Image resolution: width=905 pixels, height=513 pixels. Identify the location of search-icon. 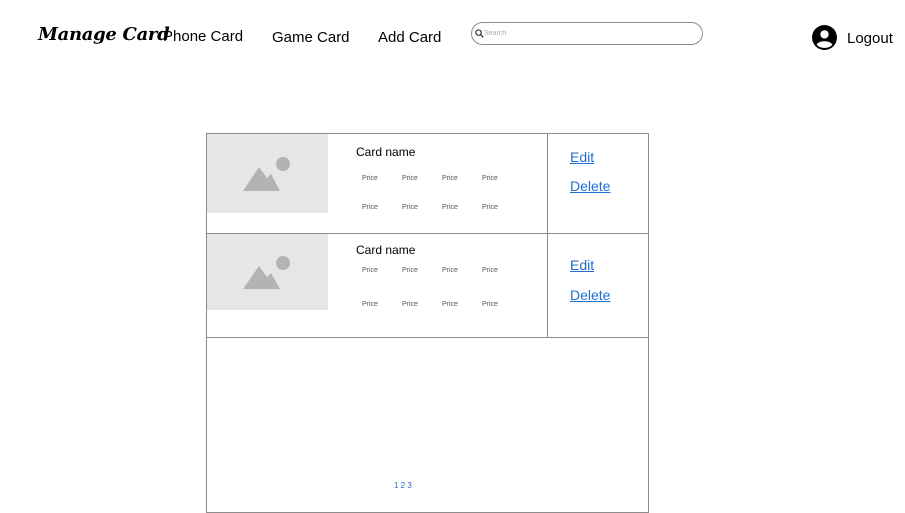
(479, 33).